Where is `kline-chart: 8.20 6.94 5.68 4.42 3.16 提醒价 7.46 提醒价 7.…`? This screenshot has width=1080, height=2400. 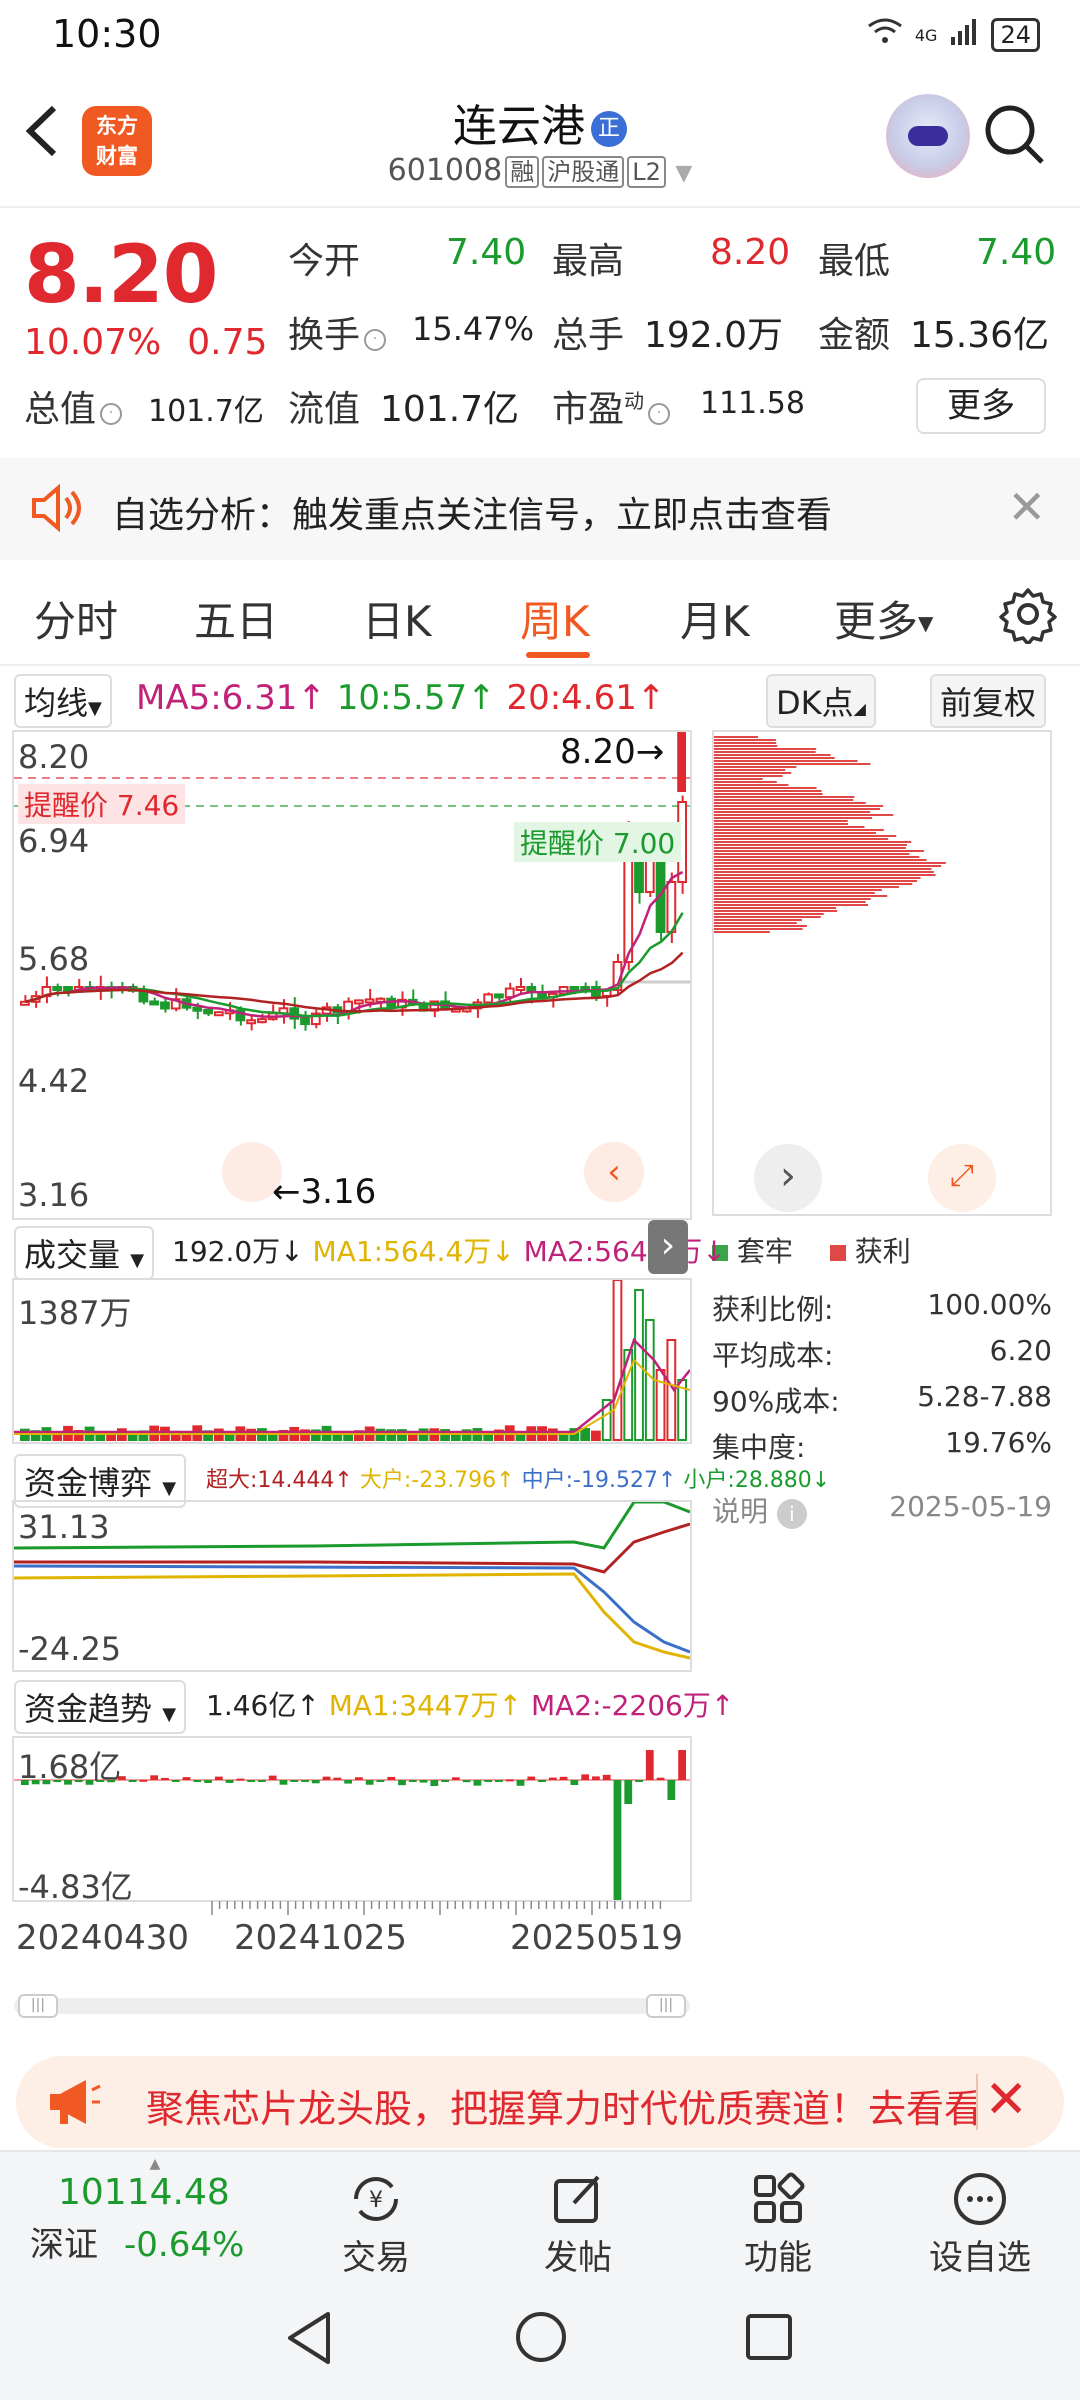 kline-chart: 8.20 6.94 5.68 4.42 3.16 提醒价 7.46 提醒价 7.… is located at coordinates (352, 975).